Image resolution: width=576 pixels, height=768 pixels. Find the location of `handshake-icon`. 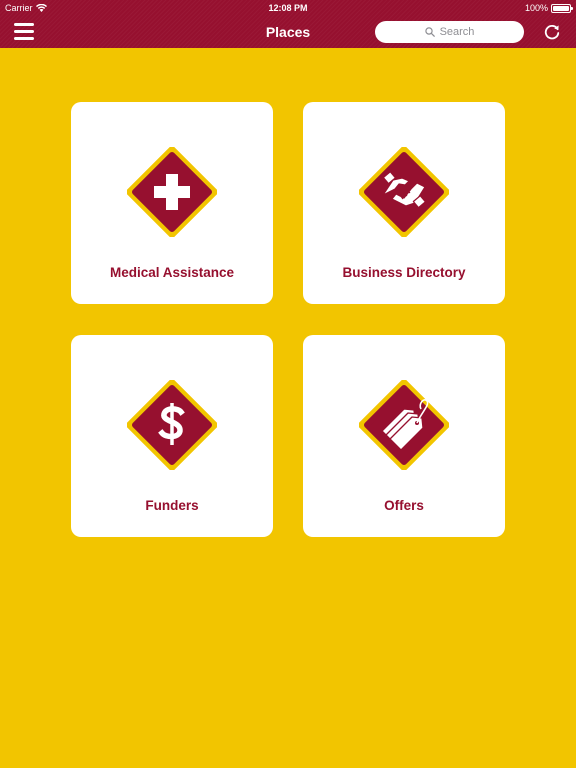

handshake-icon is located at coordinates (404, 192).